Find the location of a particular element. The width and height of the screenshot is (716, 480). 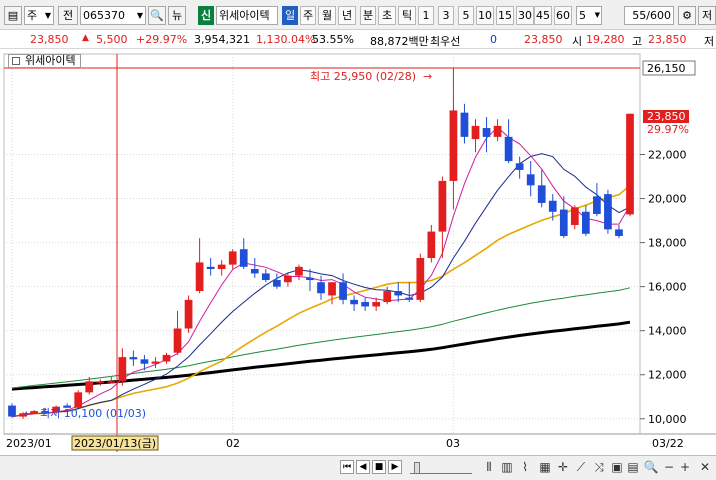

period-day: 일 is located at coordinates (290, 15).